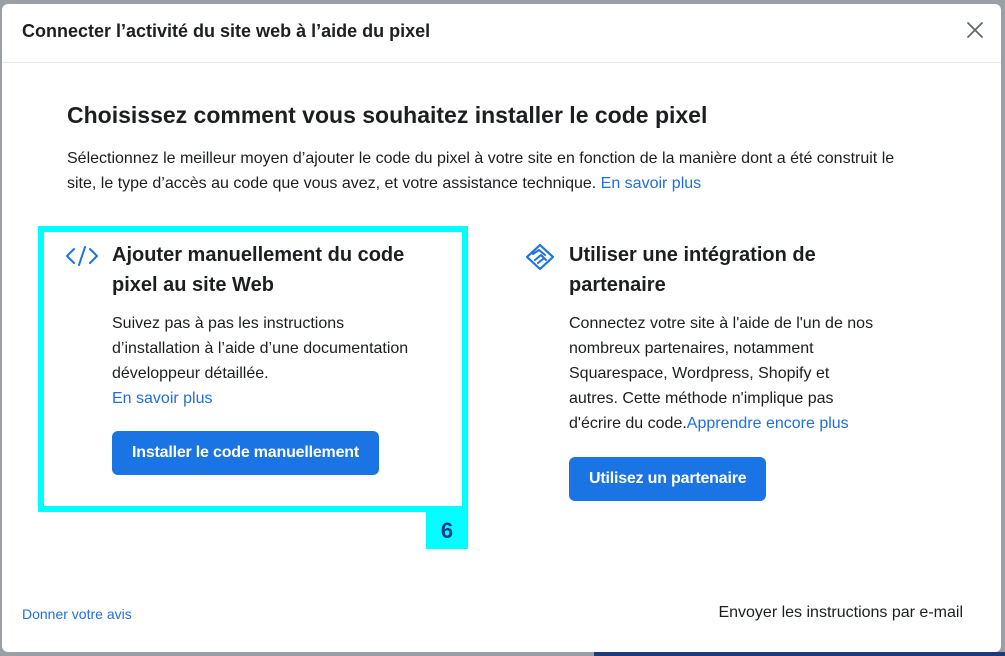  What do you see at coordinates (840, 613) in the screenshot?
I see `email-instructions-button: Envoyer les instructions par e-mail` at bounding box center [840, 613].